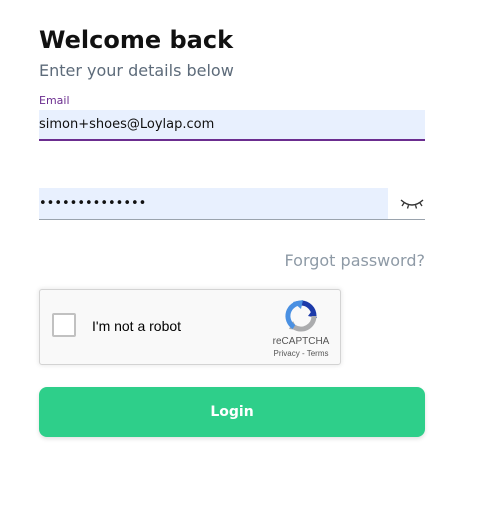 Image resolution: width=479 pixels, height=513 pixels. I want to click on recaptcha-brand: reCAPTCHA, so click(301, 341).